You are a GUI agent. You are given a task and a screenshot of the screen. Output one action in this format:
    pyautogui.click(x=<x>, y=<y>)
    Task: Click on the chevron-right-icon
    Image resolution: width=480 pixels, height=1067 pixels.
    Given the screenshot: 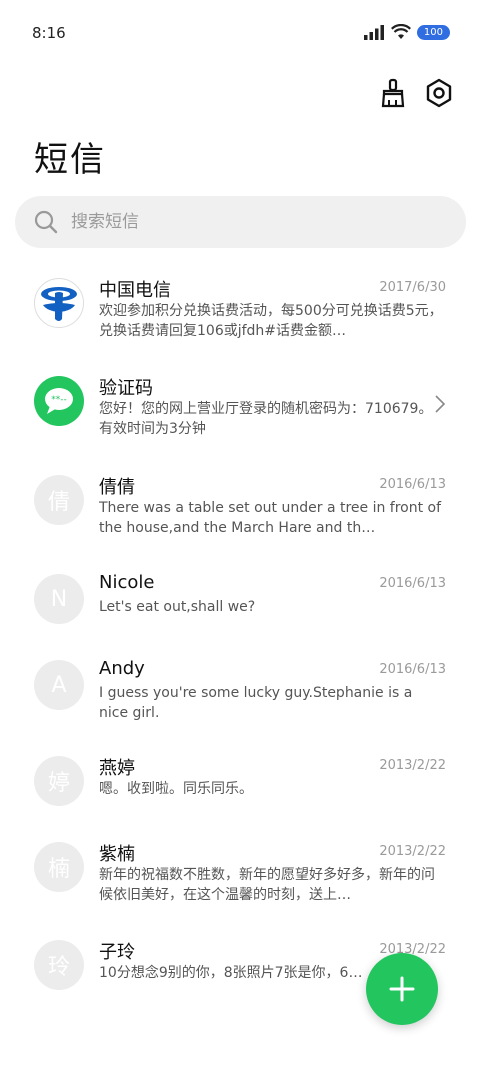 What is the action you would take?
    pyautogui.click(x=440, y=404)
    